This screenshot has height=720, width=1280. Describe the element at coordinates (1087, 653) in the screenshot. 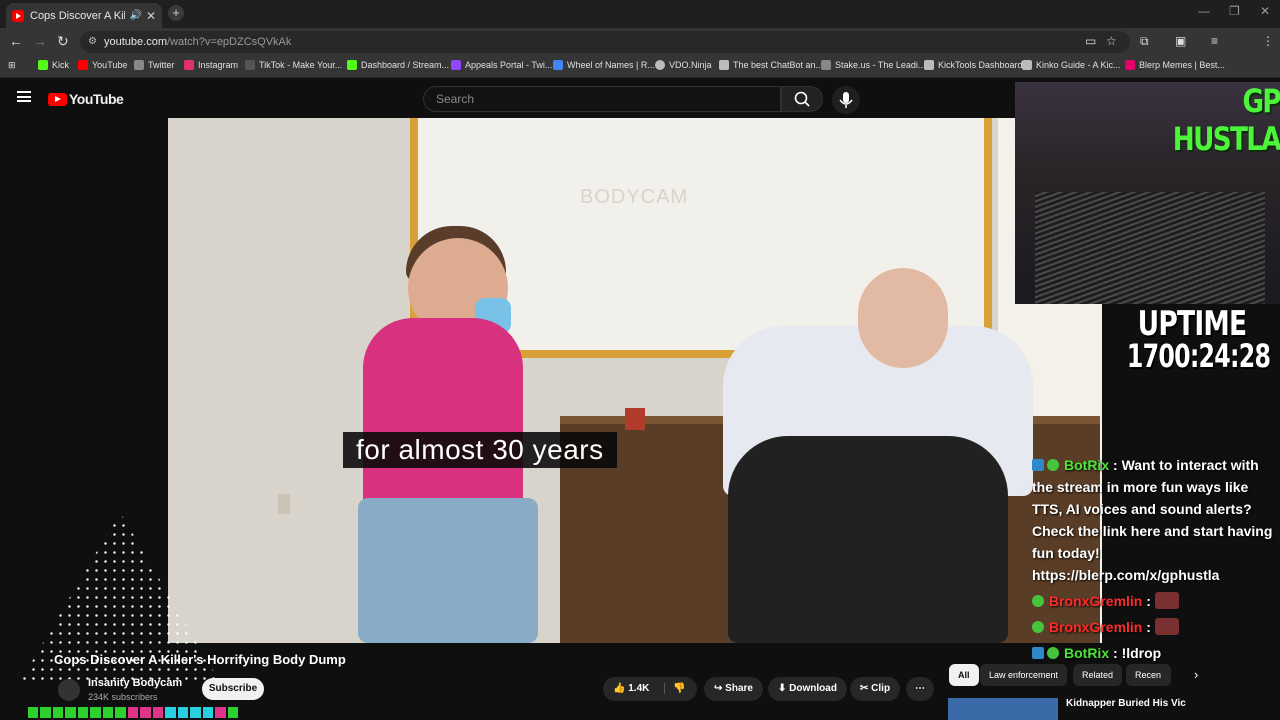

I see `chat-username: BotRix` at that location.